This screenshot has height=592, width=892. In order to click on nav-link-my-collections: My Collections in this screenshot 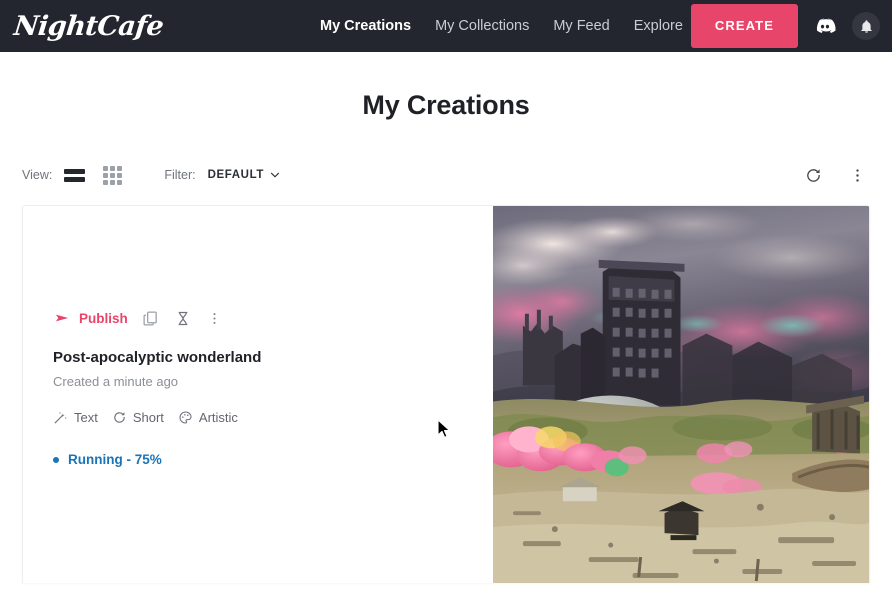, I will do `click(482, 26)`.